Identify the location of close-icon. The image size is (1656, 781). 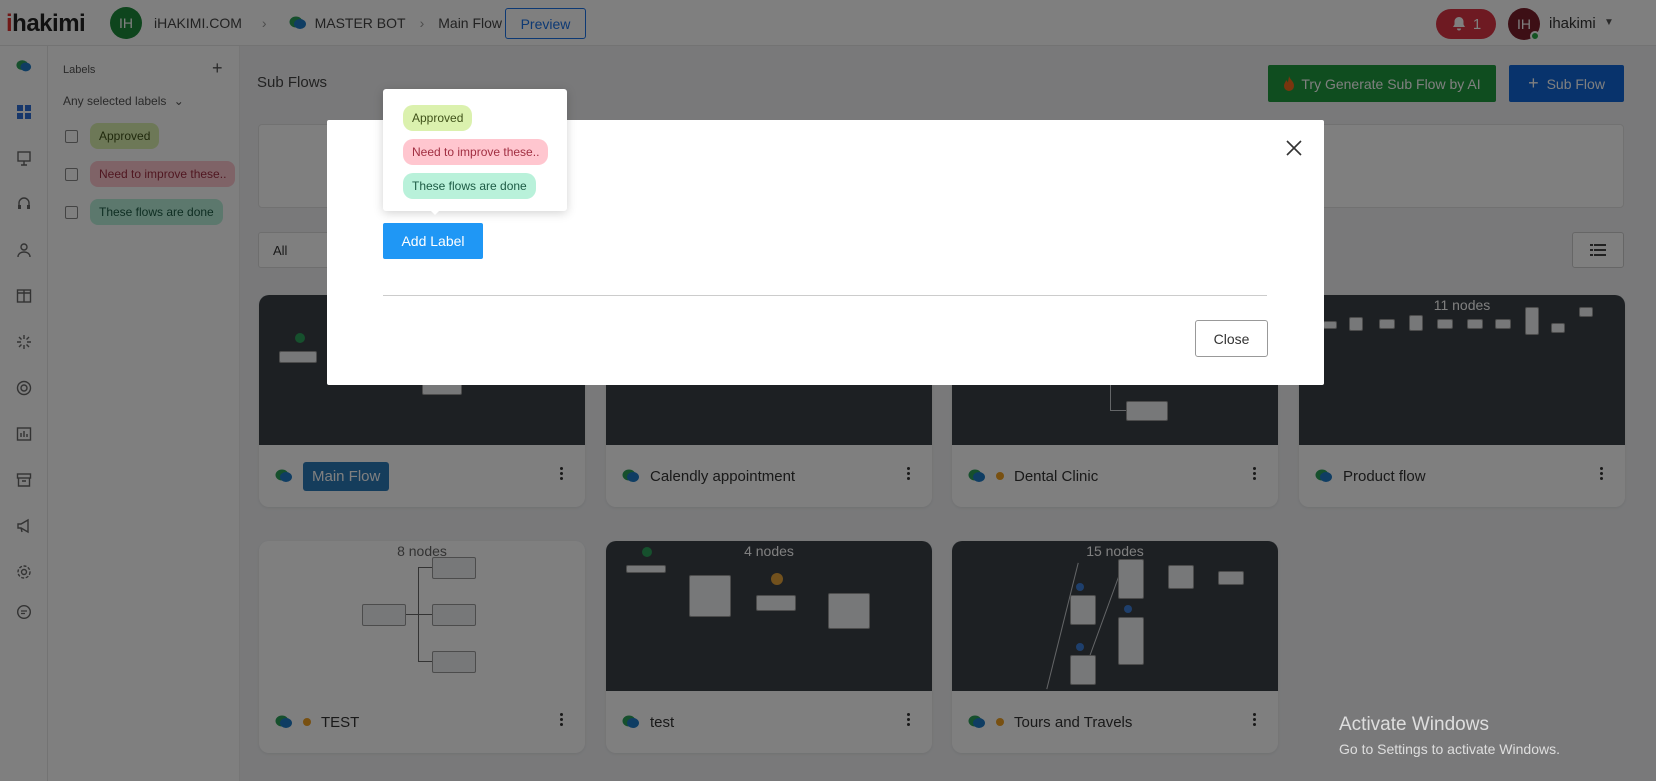
(1294, 148).